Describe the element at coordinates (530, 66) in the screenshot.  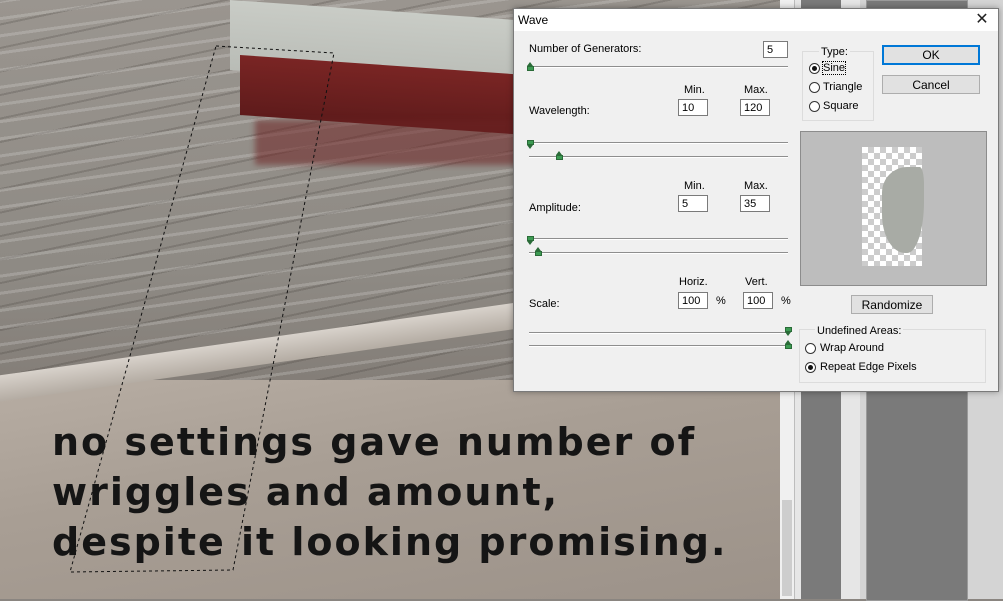
I see `generators-slider-thumb` at that location.